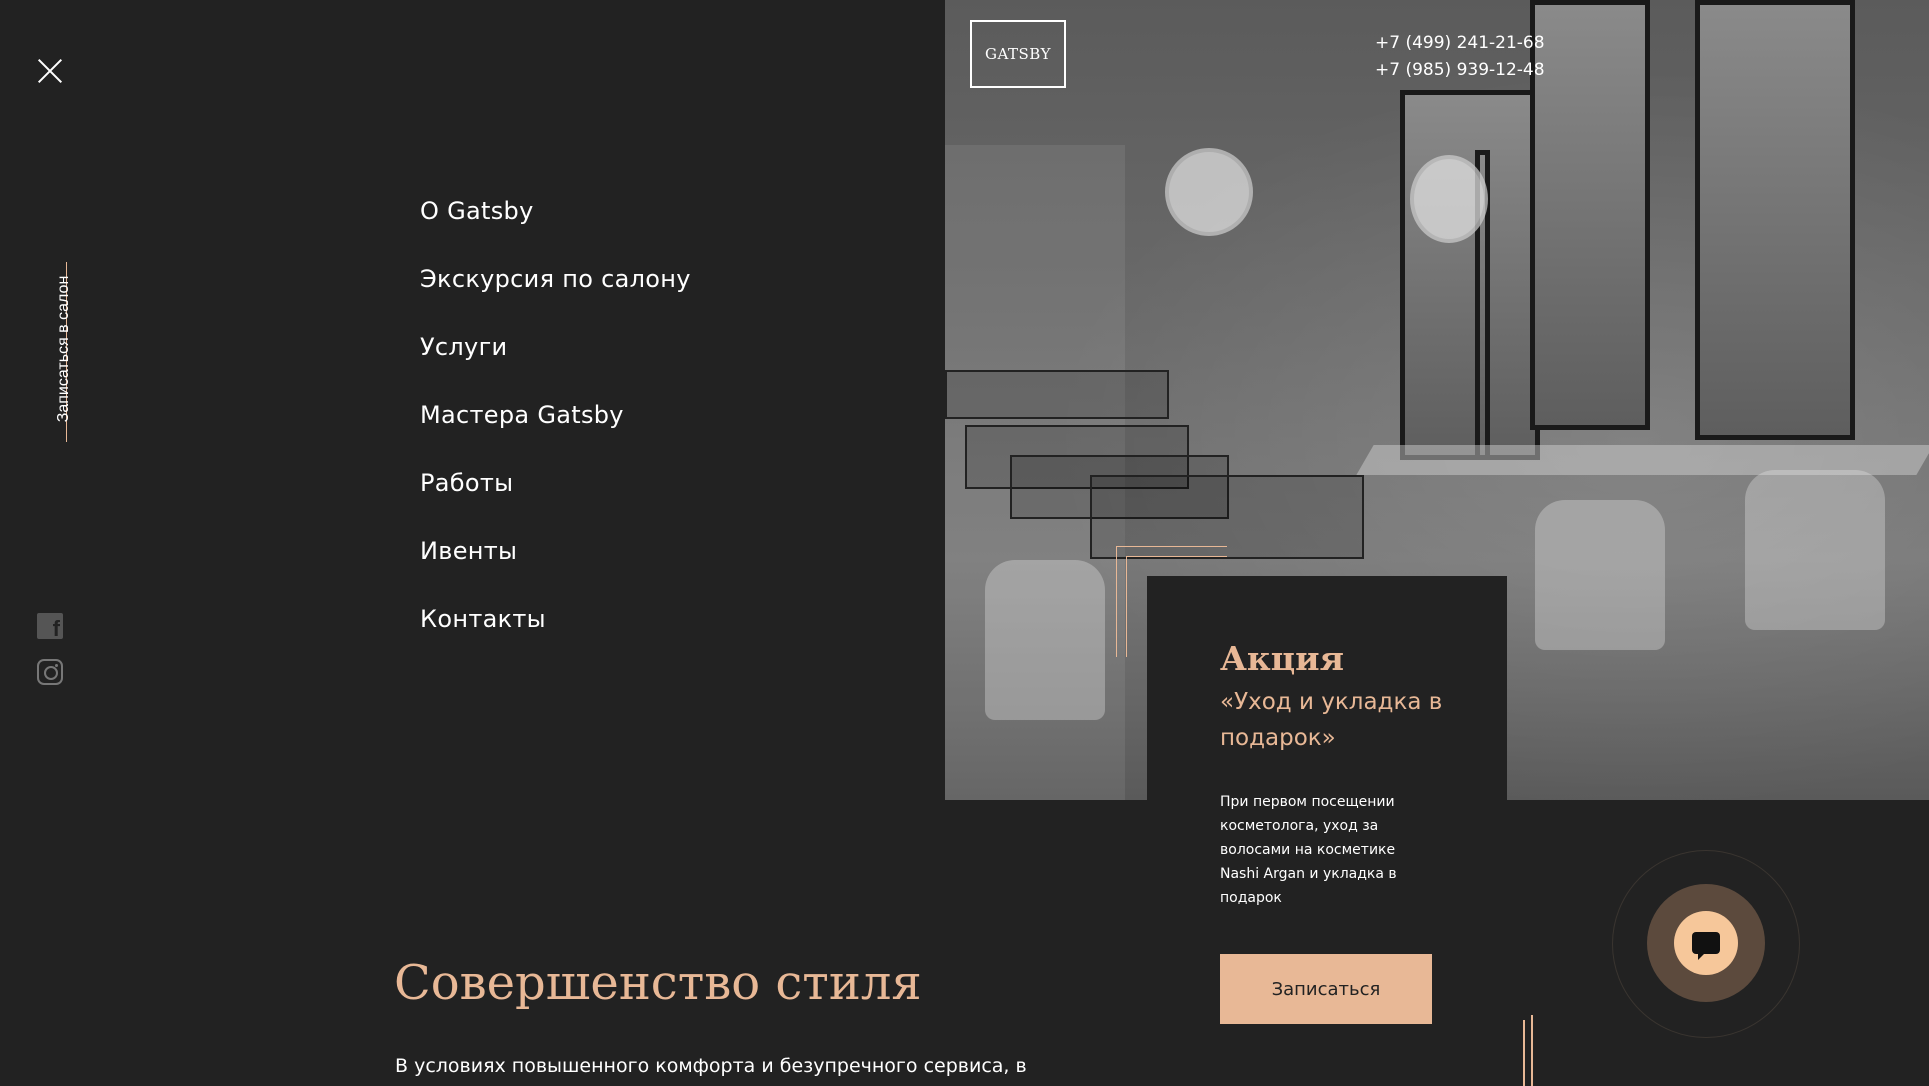  I want to click on nav-item-masters: Мастера Gatsby, so click(555, 428).